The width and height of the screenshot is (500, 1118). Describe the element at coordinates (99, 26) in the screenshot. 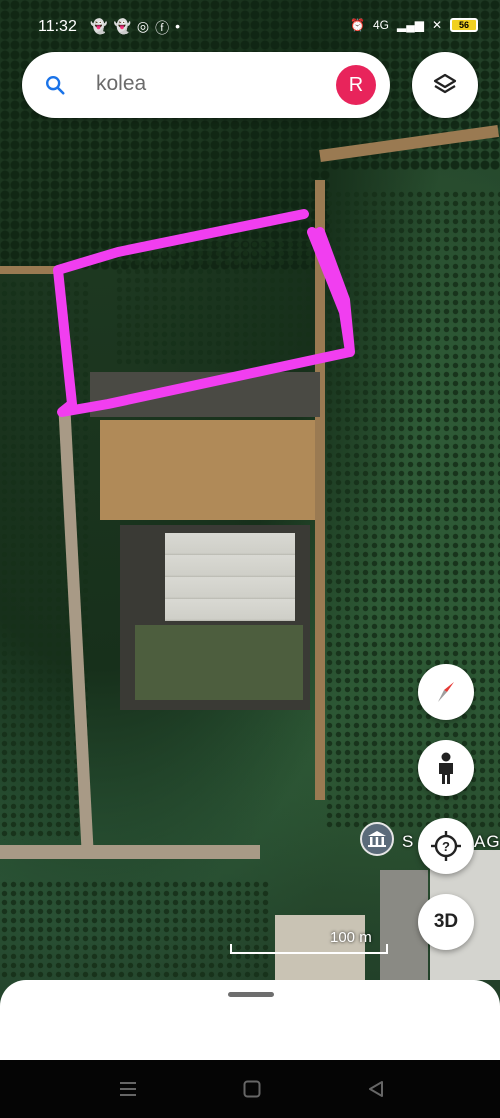

I see `snapchat-icon: 👻` at that location.